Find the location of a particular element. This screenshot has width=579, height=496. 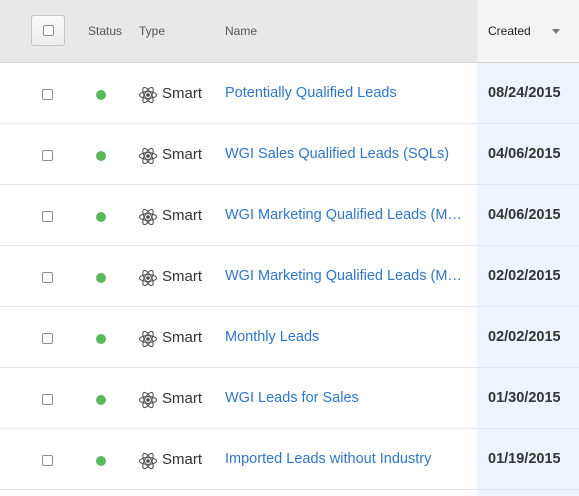

select-all-checkbox is located at coordinates (48, 30).